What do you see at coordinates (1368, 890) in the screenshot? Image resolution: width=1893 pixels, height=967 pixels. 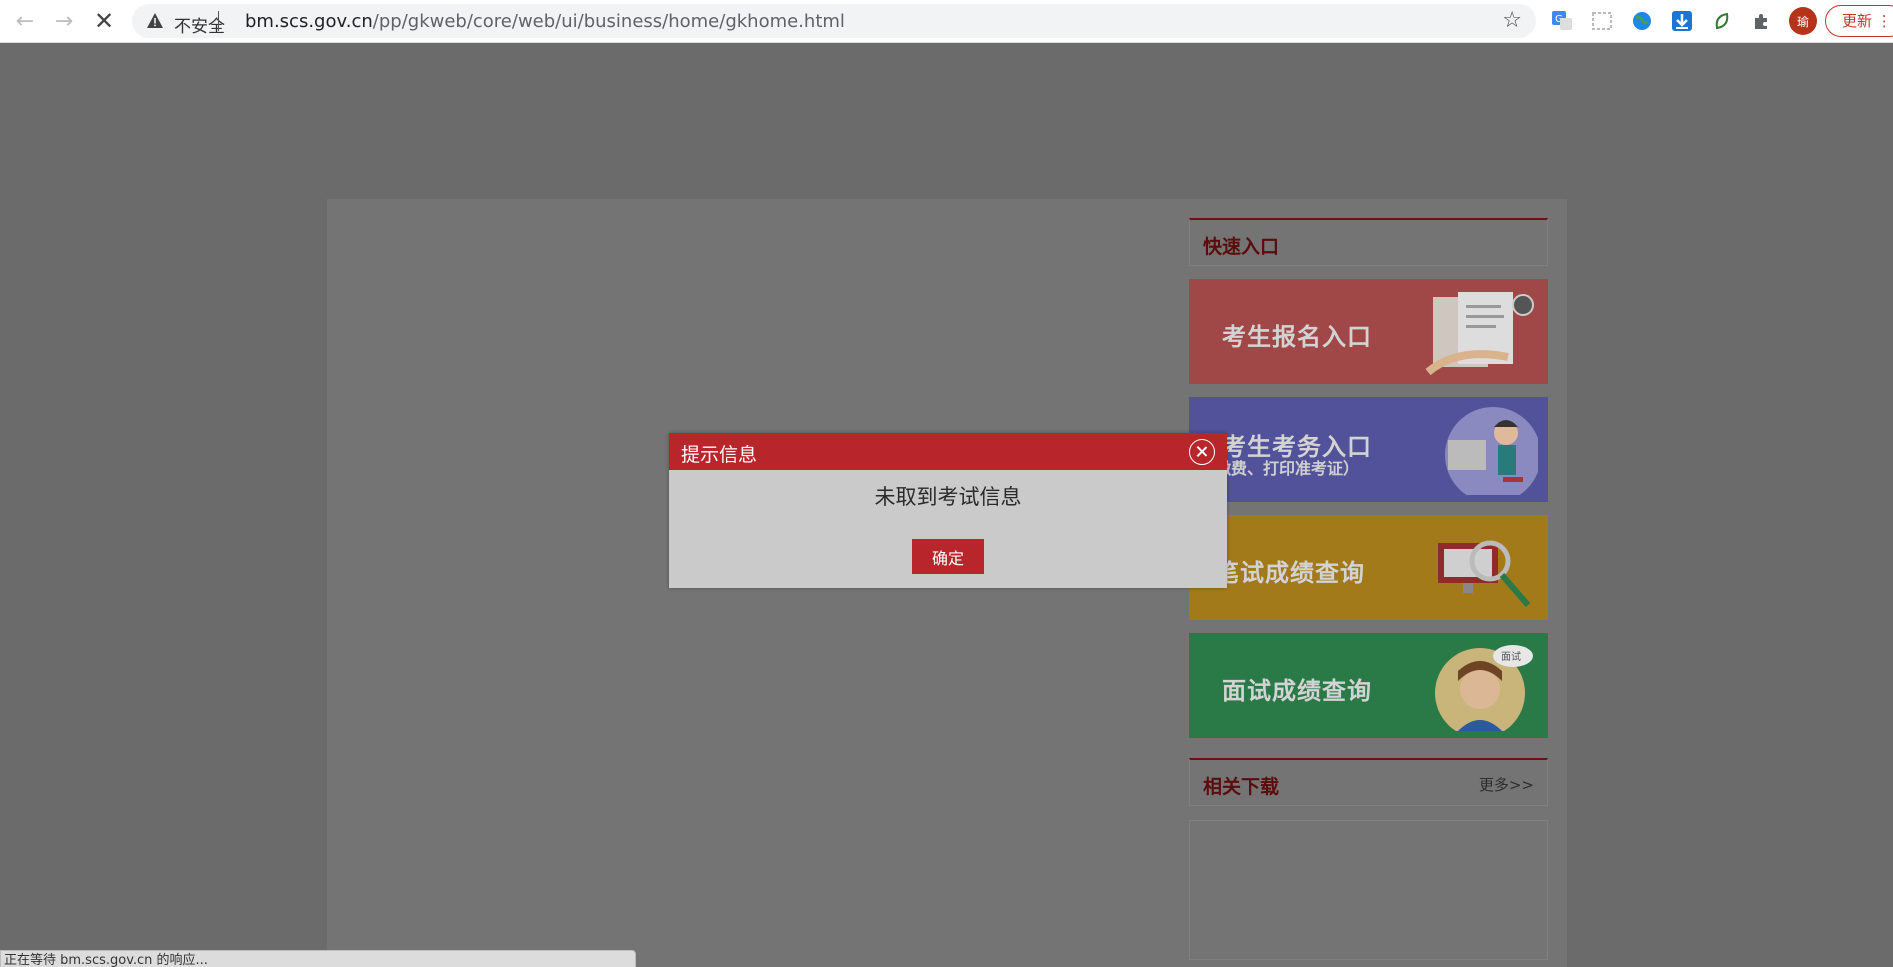 I see `downloads-list` at bounding box center [1368, 890].